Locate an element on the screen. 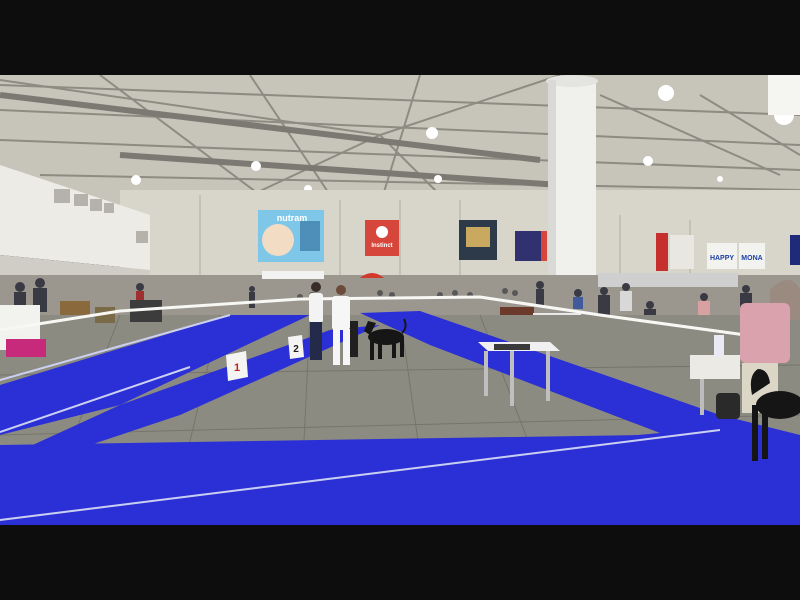 Image resolution: width=800 pixels, height=600 pixels. svg-text: Instinct is located at coordinates (381, 246).